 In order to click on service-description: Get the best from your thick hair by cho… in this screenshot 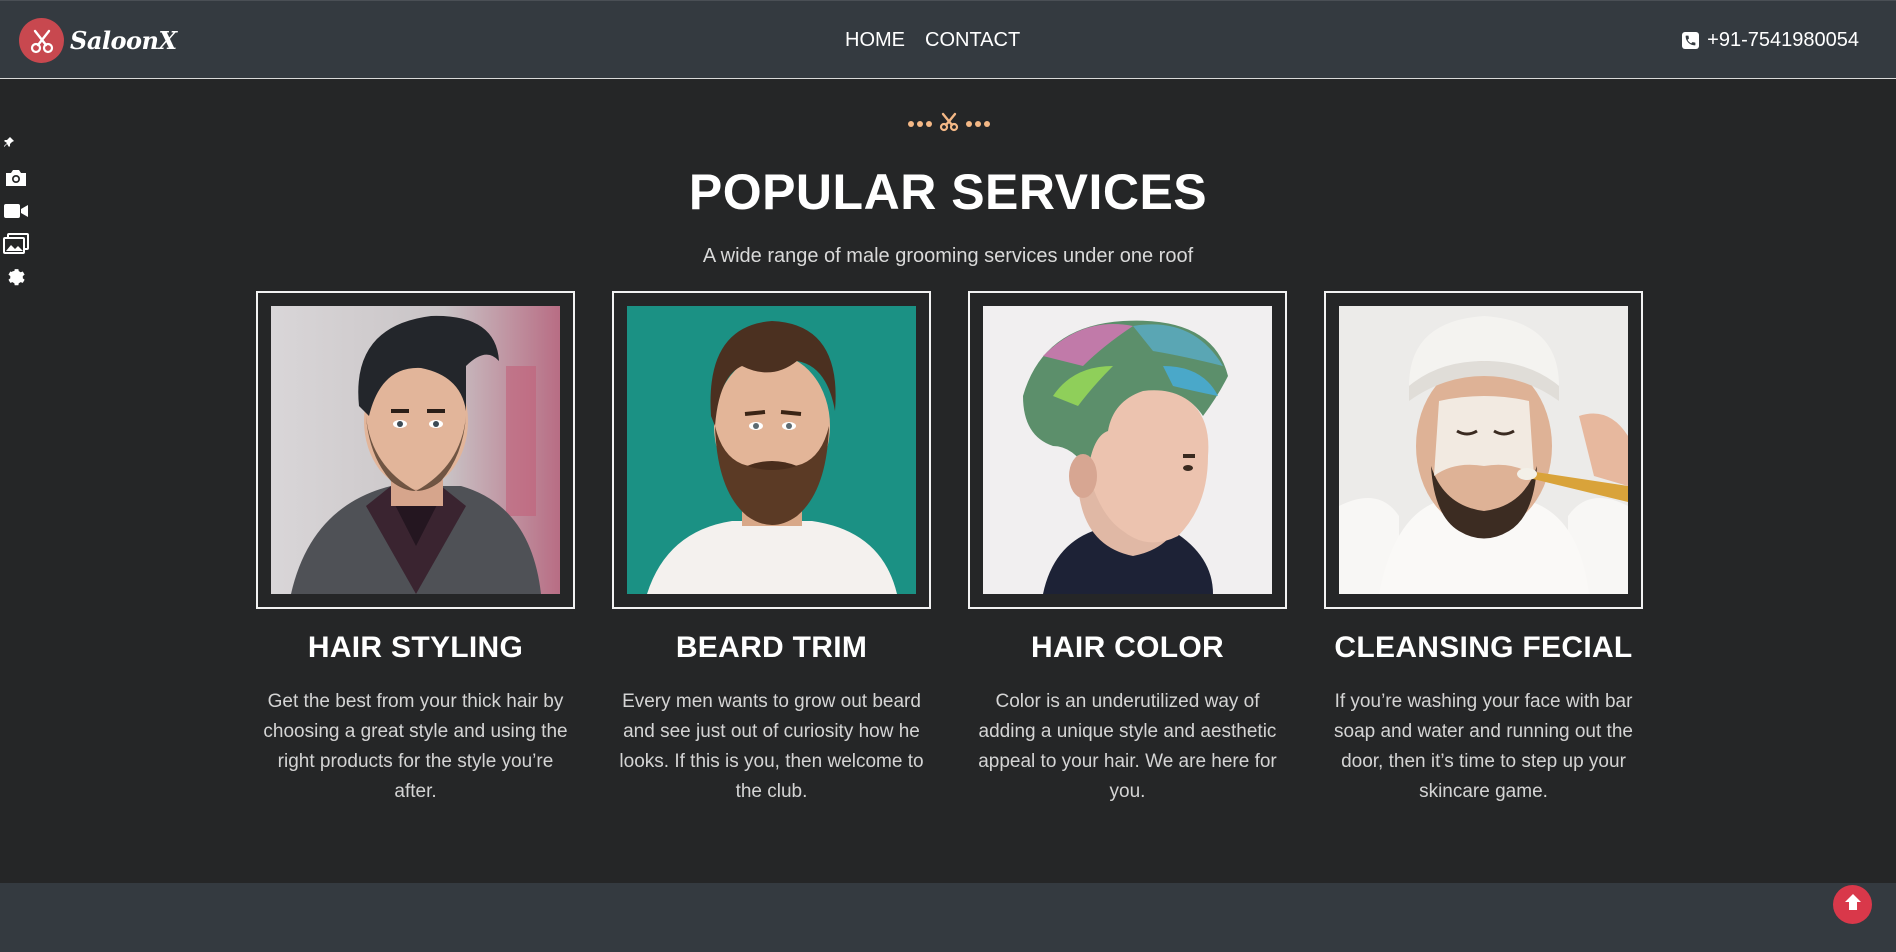, I will do `click(415, 746)`.